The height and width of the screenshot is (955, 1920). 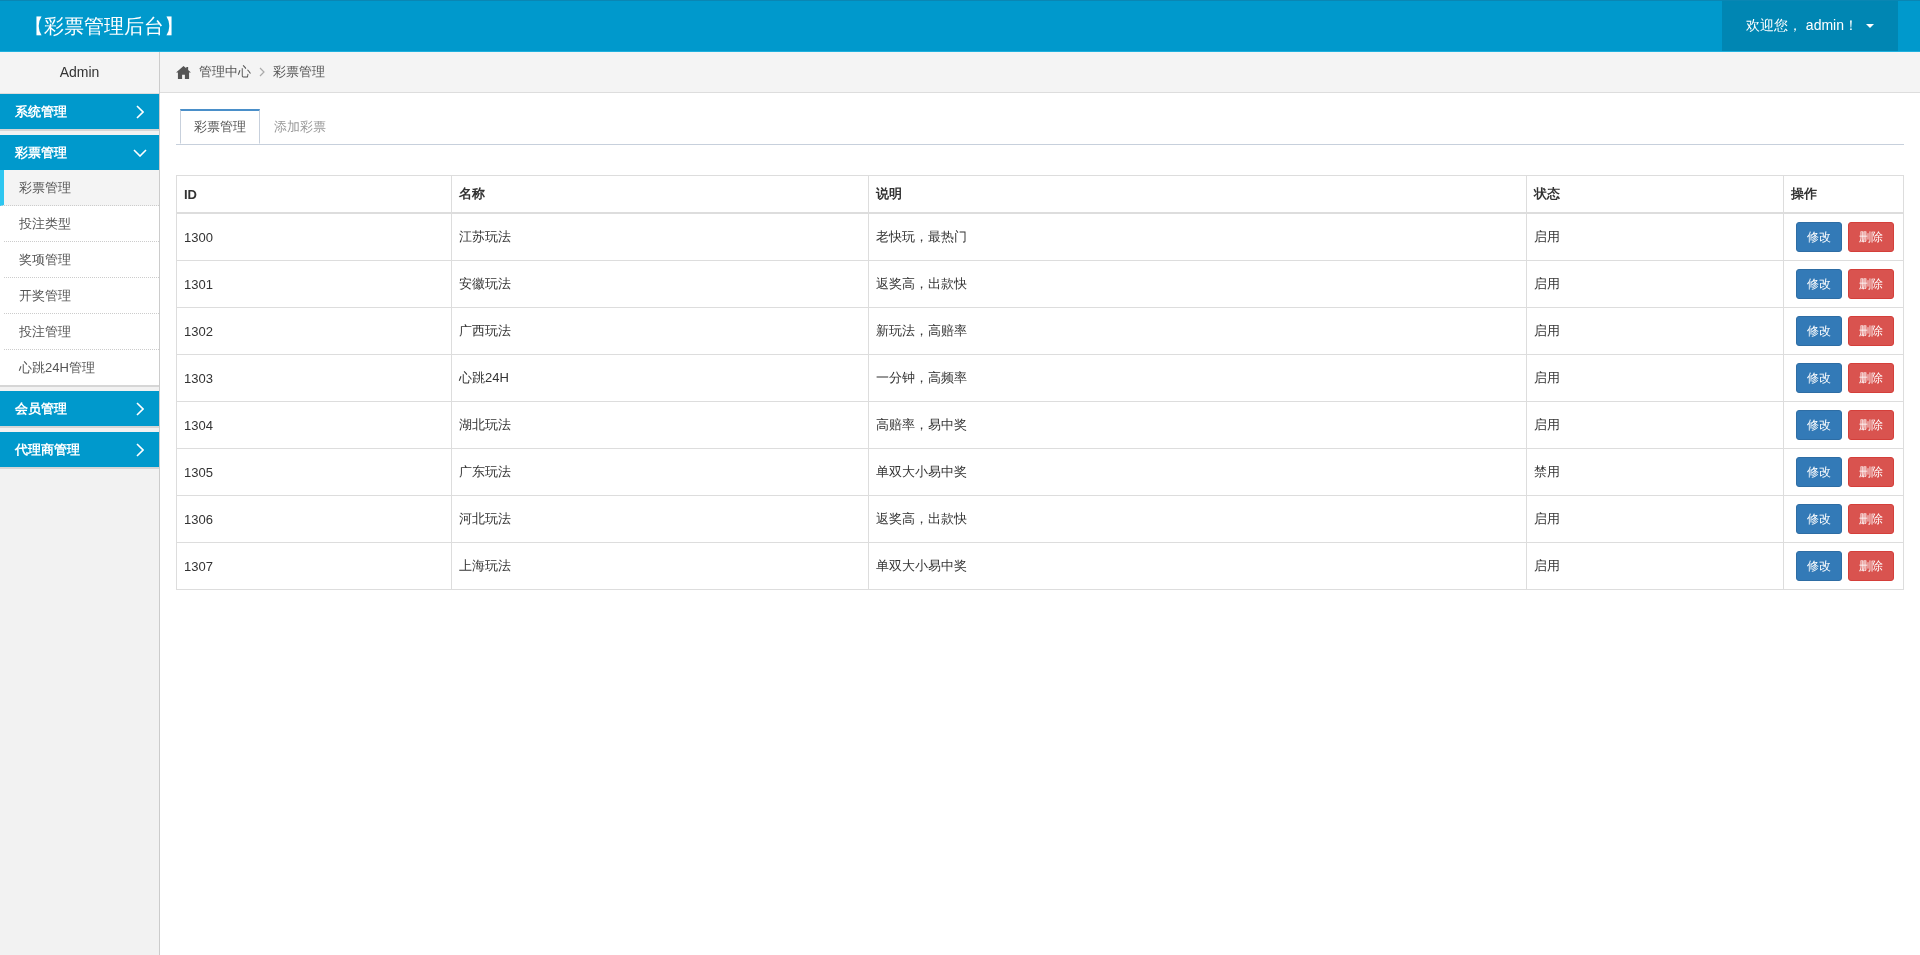 What do you see at coordinates (81, 260) in the screenshot?
I see `menu-item: 奖项管理` at bounding box center [81, 260].